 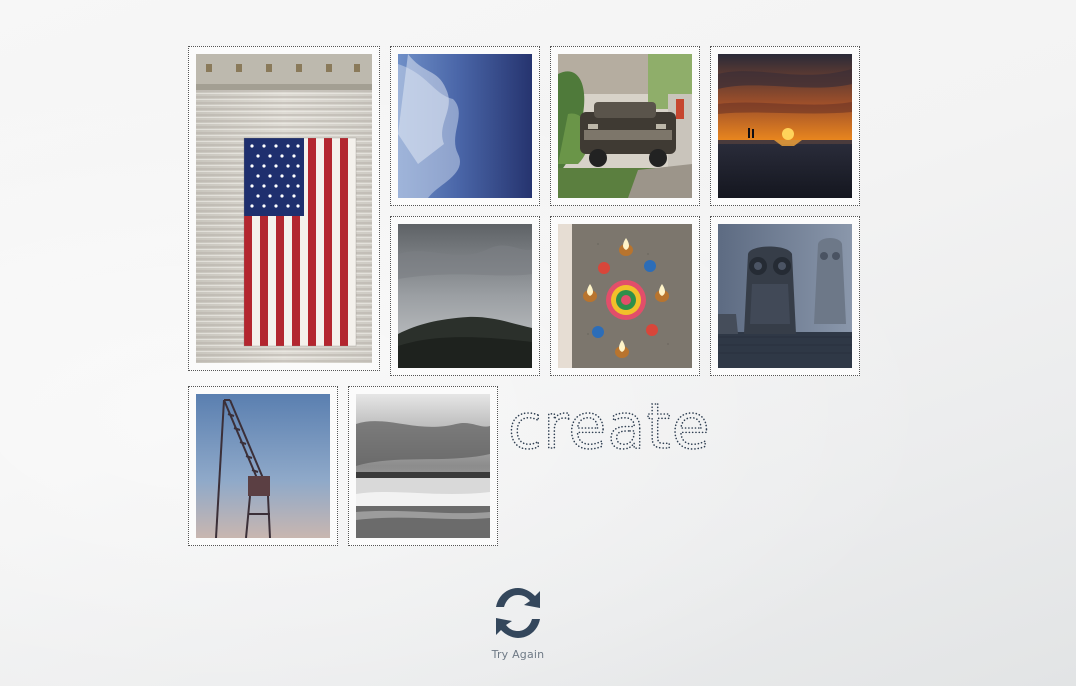 I want to click on photo-tile-car, so click(x=625, y=126).